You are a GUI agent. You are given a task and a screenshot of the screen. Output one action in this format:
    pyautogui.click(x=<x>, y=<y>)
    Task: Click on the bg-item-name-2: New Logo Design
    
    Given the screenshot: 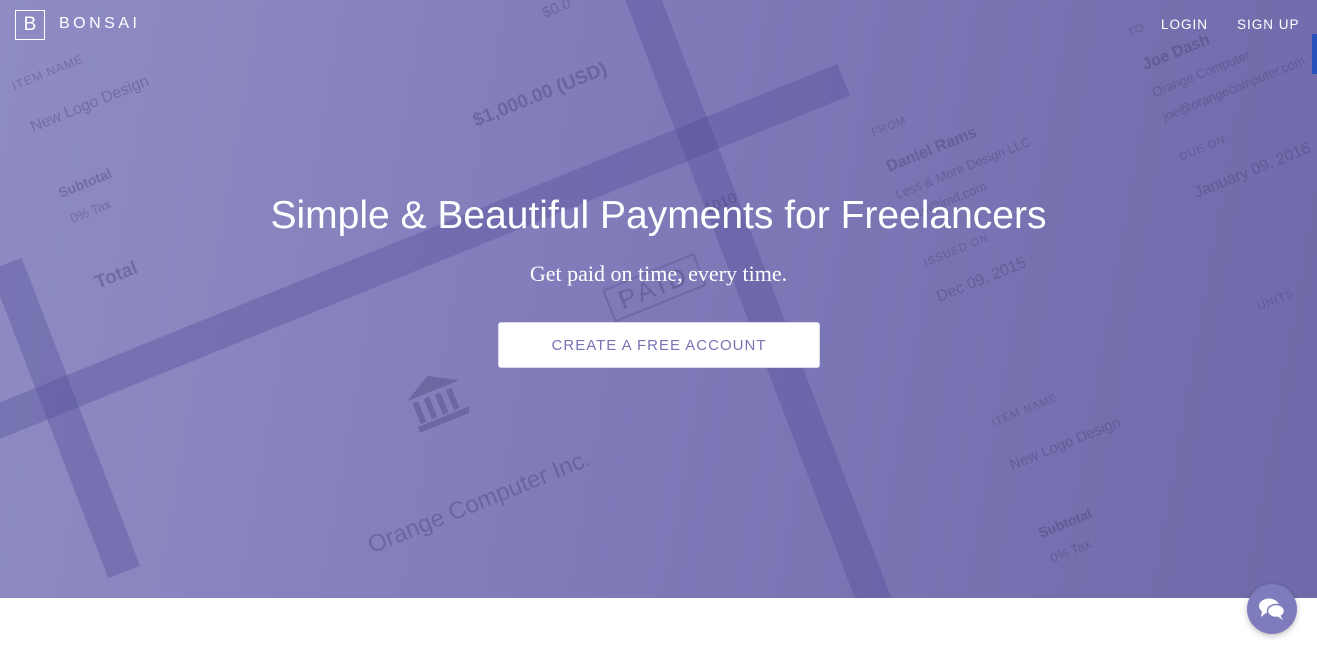 What is the action you would take?
    pyautogui.click(x=1065, y=443)
    